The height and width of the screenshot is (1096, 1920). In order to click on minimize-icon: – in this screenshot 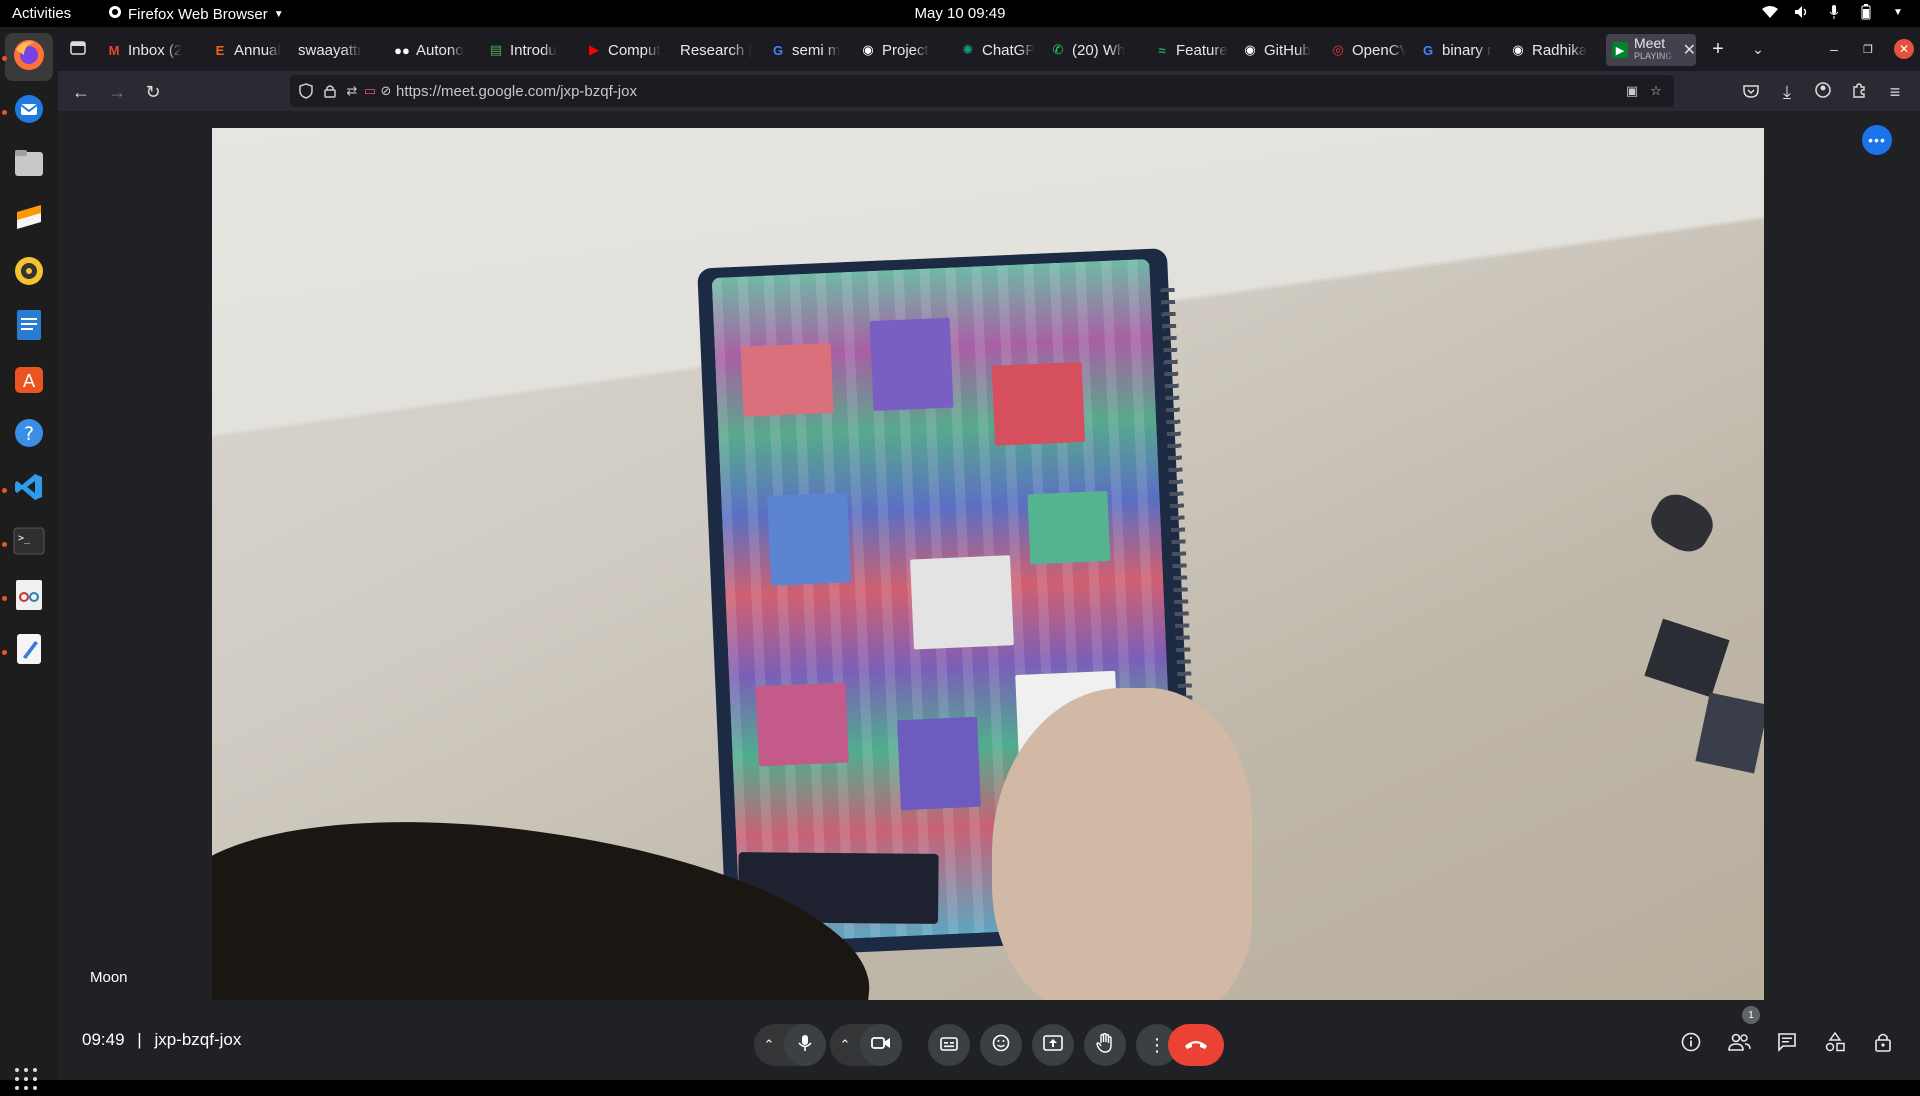, I will do `click(1834, 49)`.